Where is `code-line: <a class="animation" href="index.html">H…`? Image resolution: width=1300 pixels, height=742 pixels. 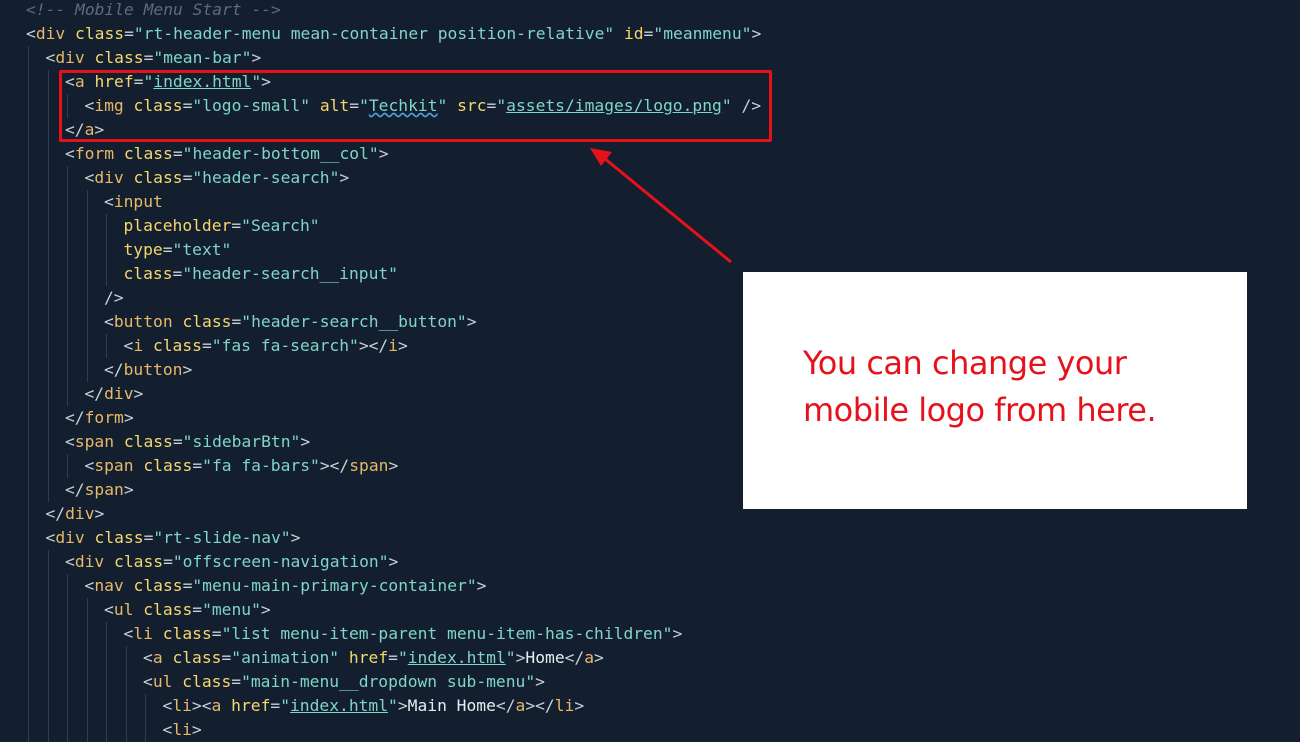 code-line: <a class="animation" href="index.html">H… is located at coordinates (373, 658).